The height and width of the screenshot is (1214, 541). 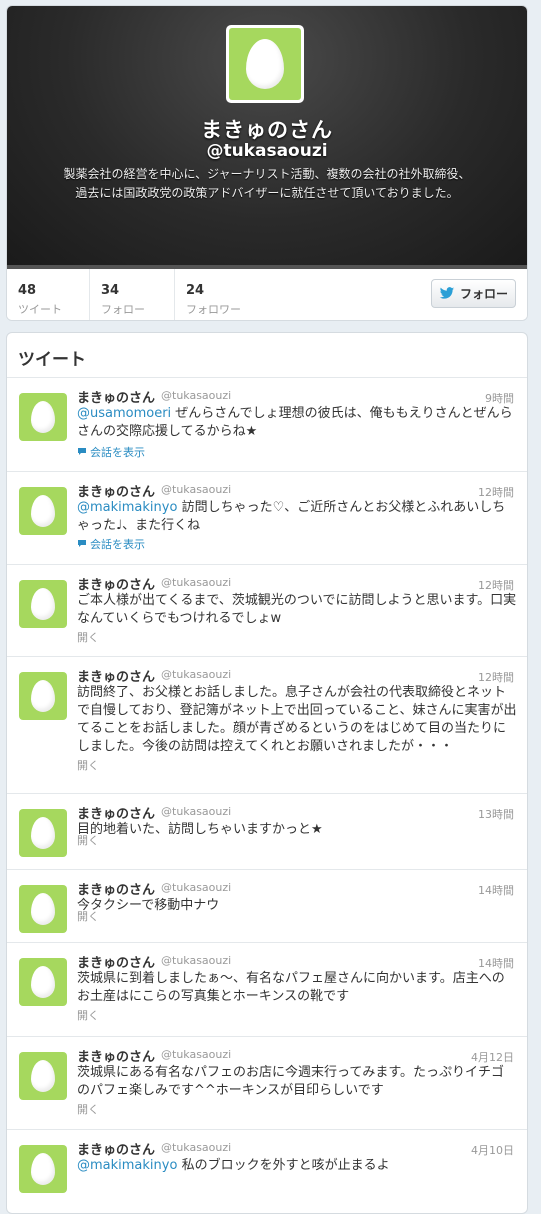 I want to click on profile-stats: 48 ツイート 34 フォロー 24 フォロワー フォロー, so click(x=267, y=294).